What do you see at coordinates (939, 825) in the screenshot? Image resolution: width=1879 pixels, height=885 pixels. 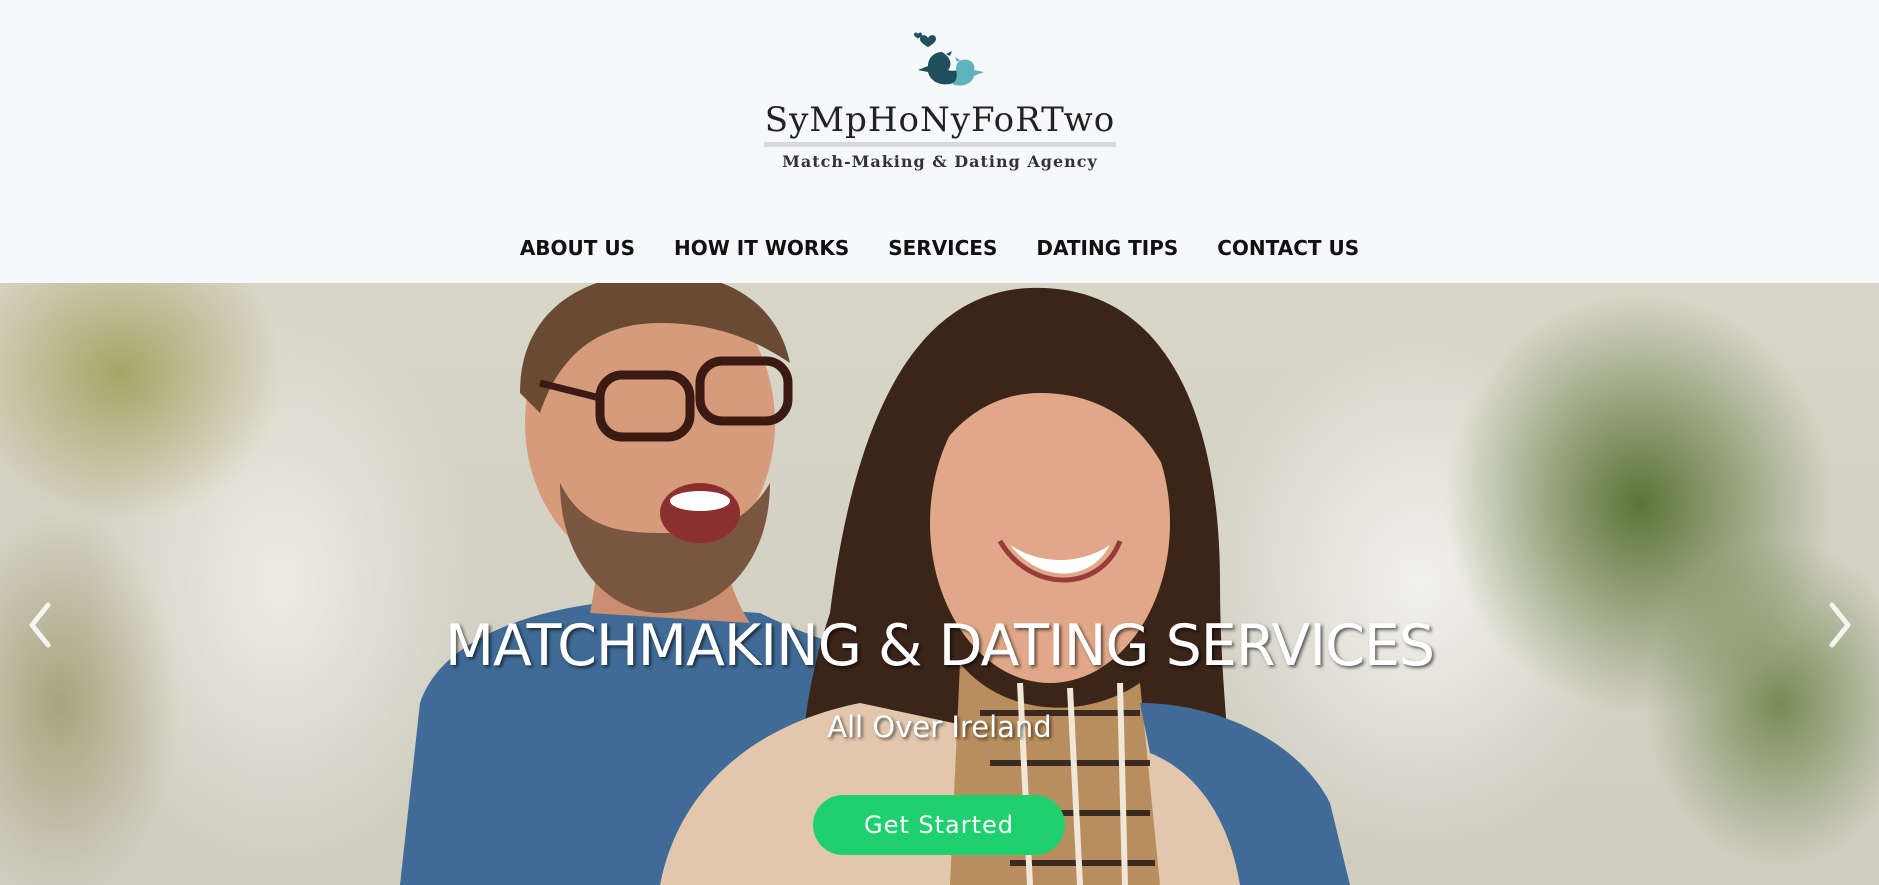 I see `get-started-button: Get Started` at bounding box center [939, 825].